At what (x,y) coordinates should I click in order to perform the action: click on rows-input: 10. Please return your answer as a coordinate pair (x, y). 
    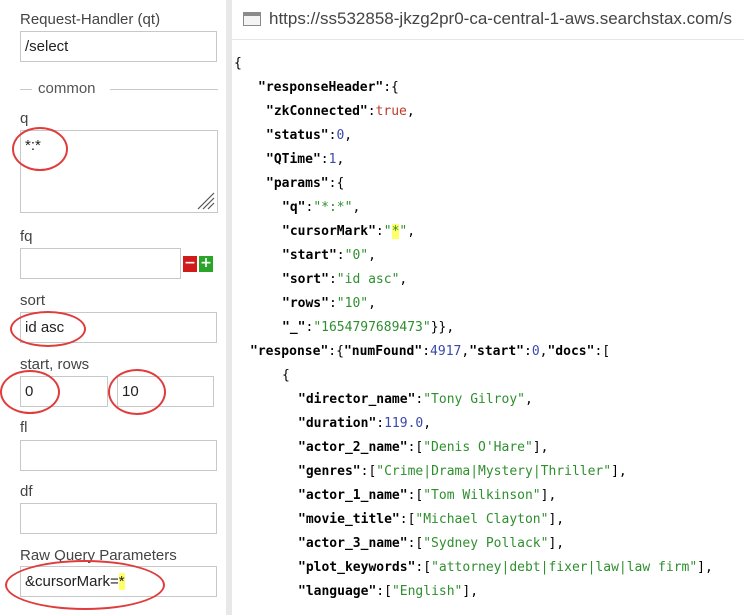
    Looking at the image, I should click on (165, 391).